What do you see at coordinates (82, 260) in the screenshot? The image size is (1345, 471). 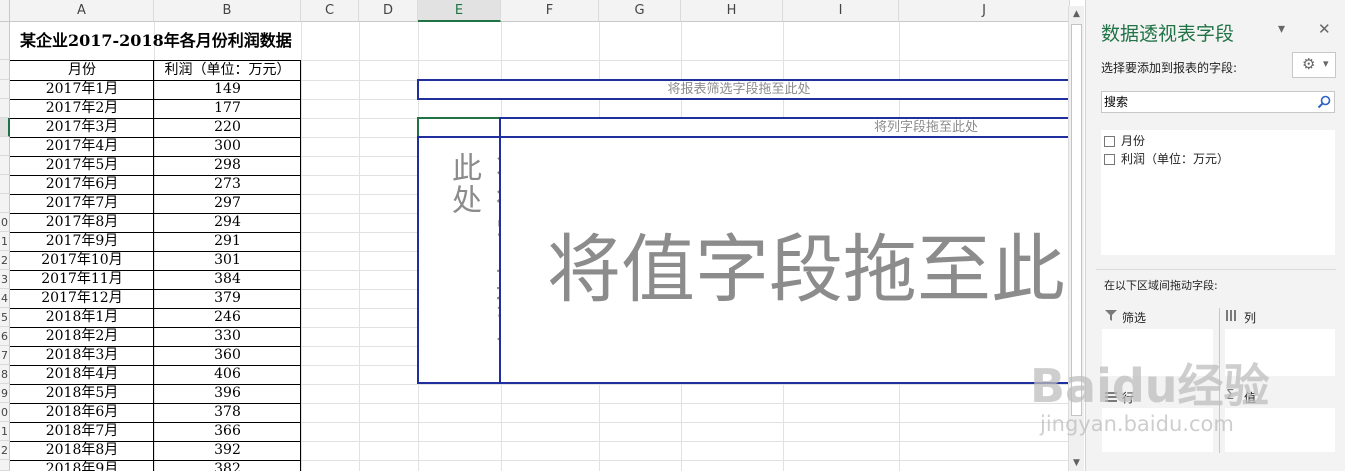 I see `table-cell-month: 2017年10月` at bounding box center [82, 260].